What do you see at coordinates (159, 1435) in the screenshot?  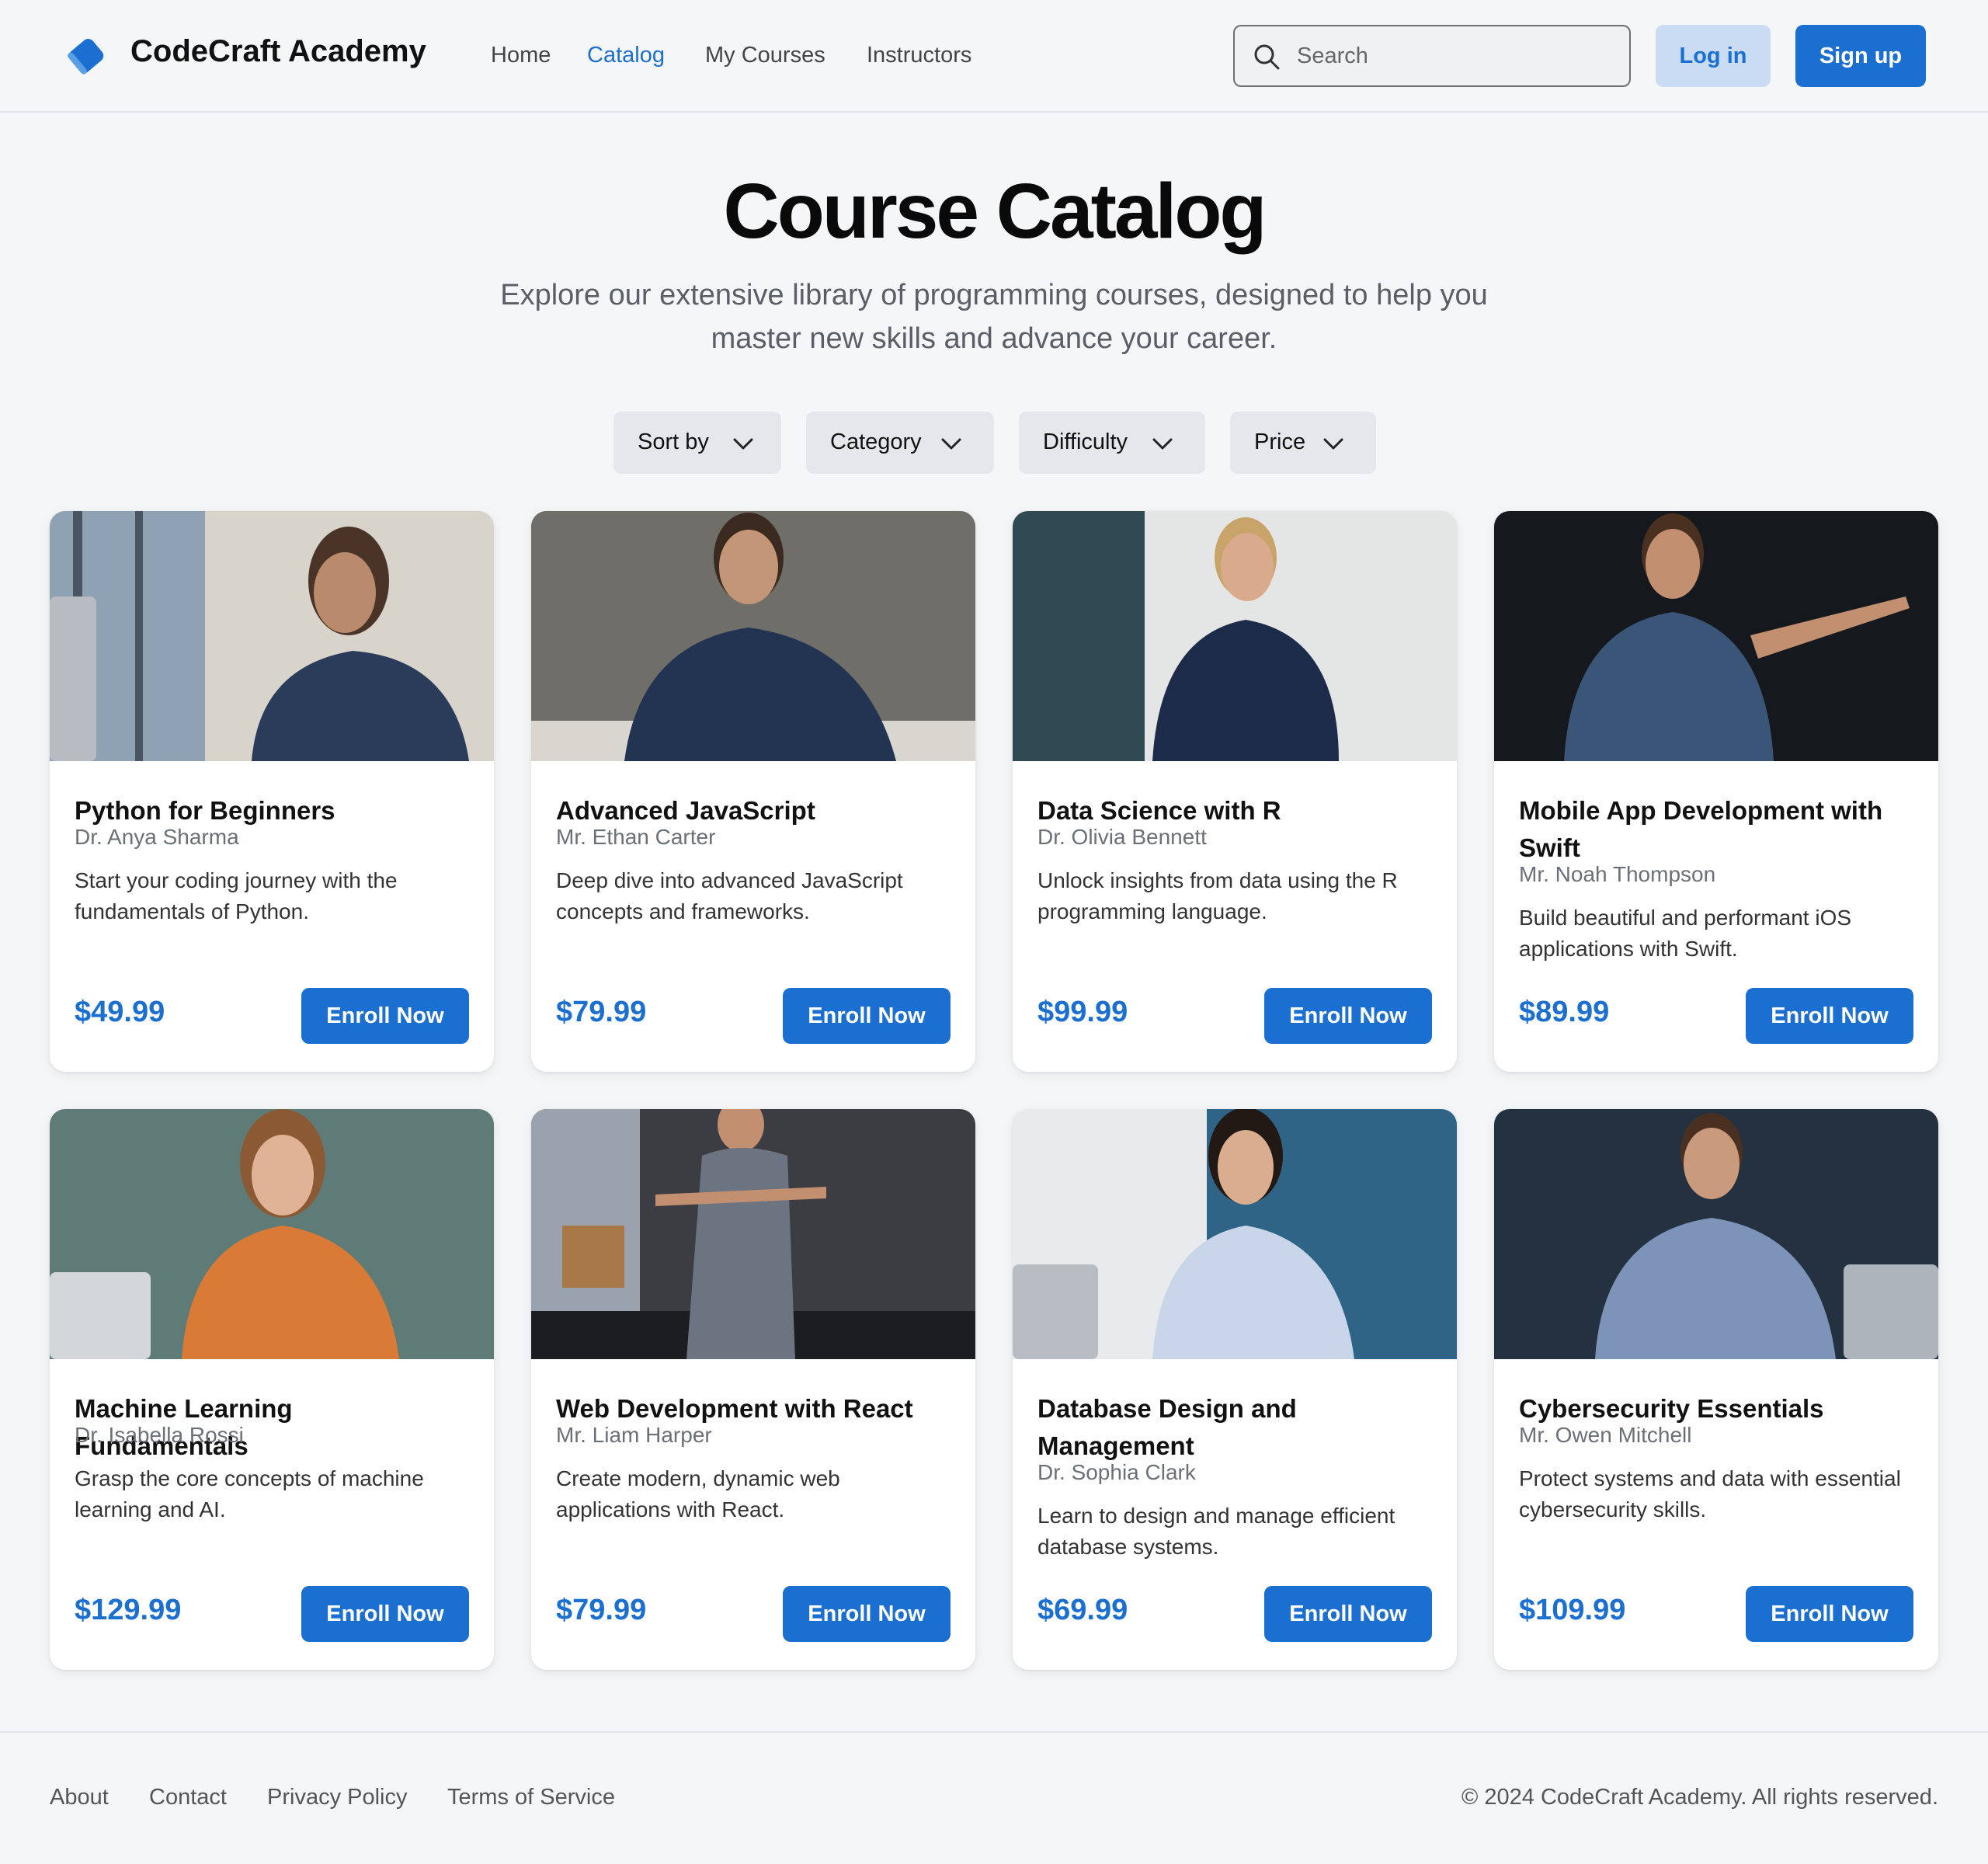 I see `course-instructor: Dr. Isabella Rossi` at bounding box center [159, 1435].